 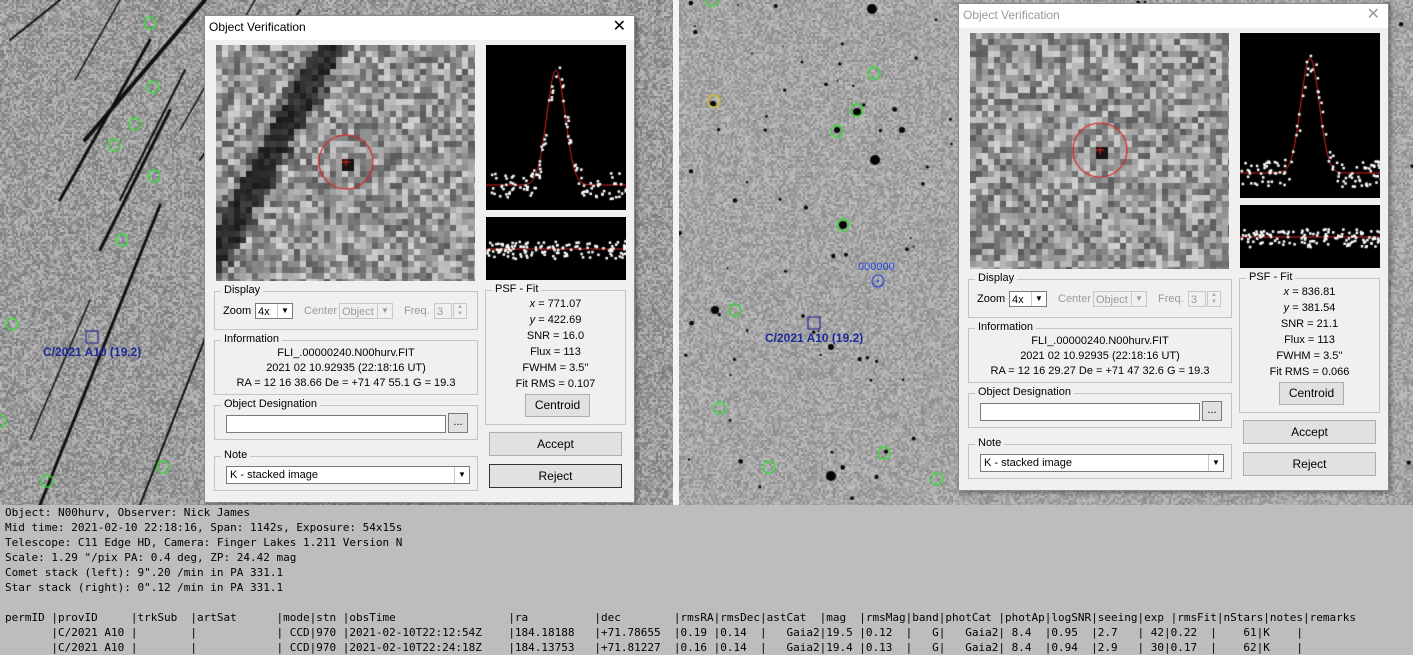 I want to click on psf-snr: SNR = 16.0, so click(x=555, y=336).